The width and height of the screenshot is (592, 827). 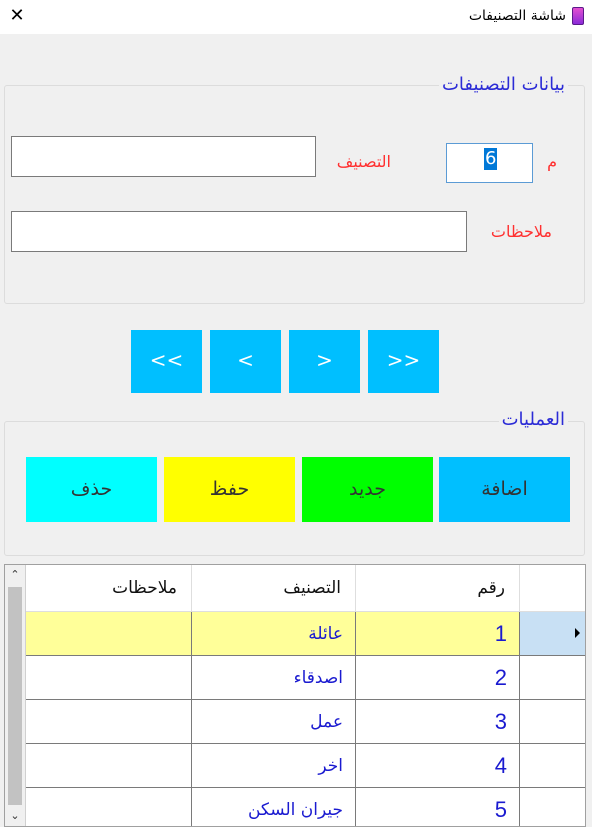 I want to click on add-button: اضافة, so click(x=504, y=489).